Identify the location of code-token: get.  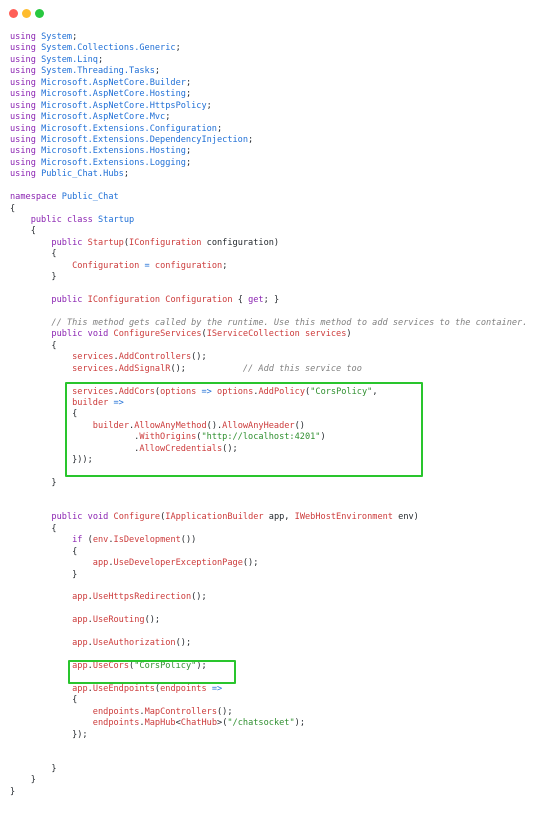
(256, 300).